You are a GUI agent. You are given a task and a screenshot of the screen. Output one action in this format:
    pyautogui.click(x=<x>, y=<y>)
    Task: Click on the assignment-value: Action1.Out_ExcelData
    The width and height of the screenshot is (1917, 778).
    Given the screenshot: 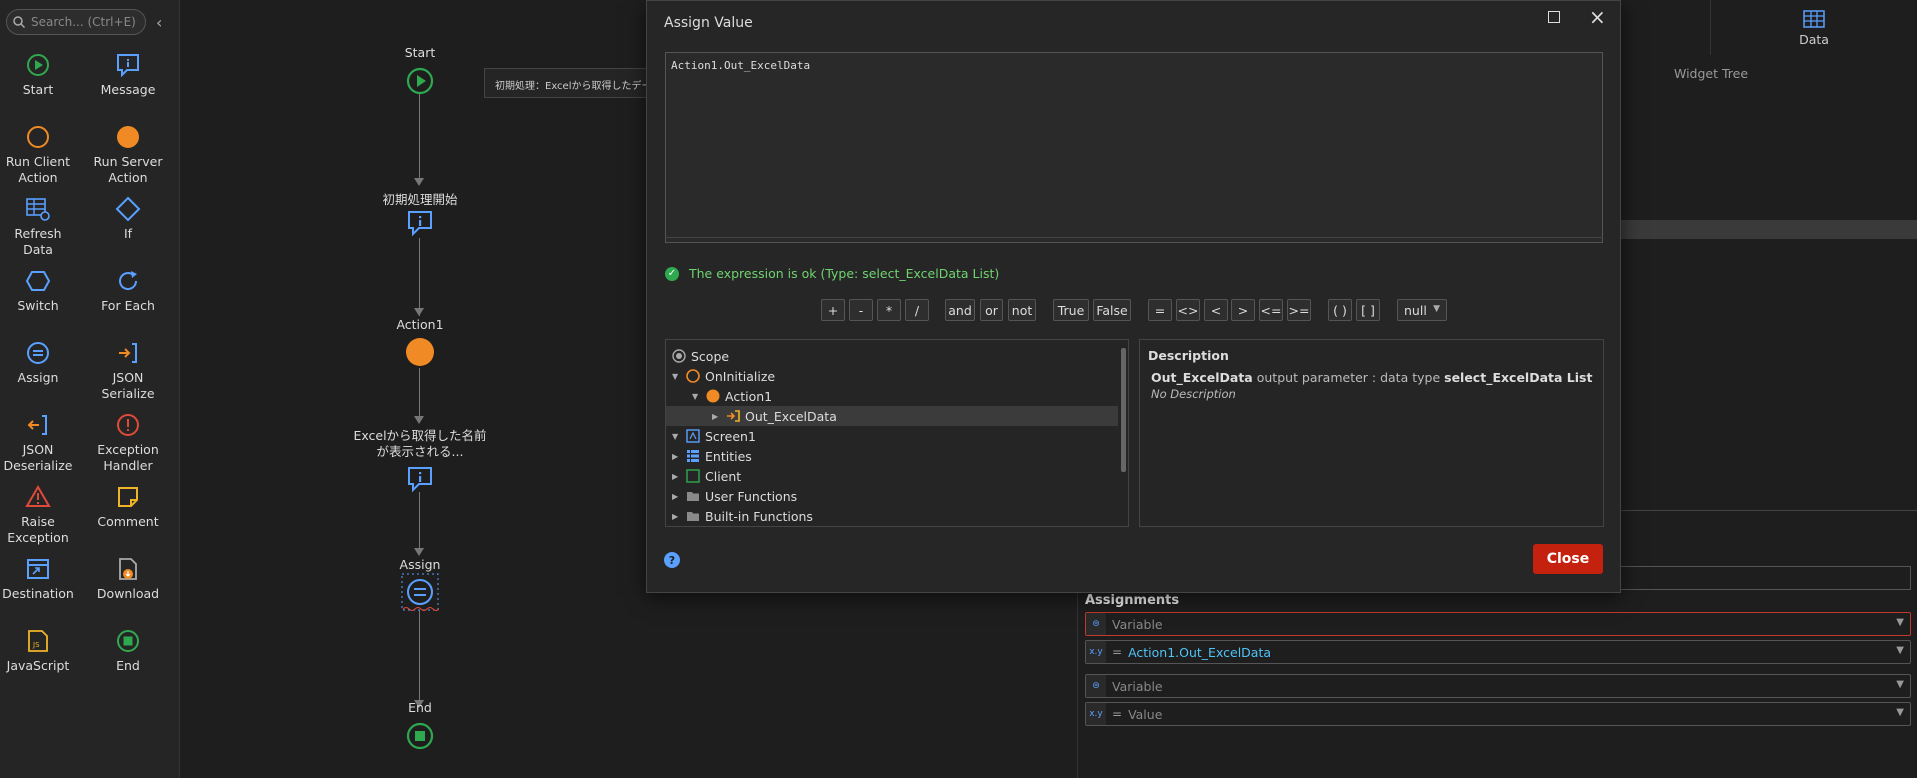 What is the action you would take?
    pyautogui.click(x=1200, y=652)
    